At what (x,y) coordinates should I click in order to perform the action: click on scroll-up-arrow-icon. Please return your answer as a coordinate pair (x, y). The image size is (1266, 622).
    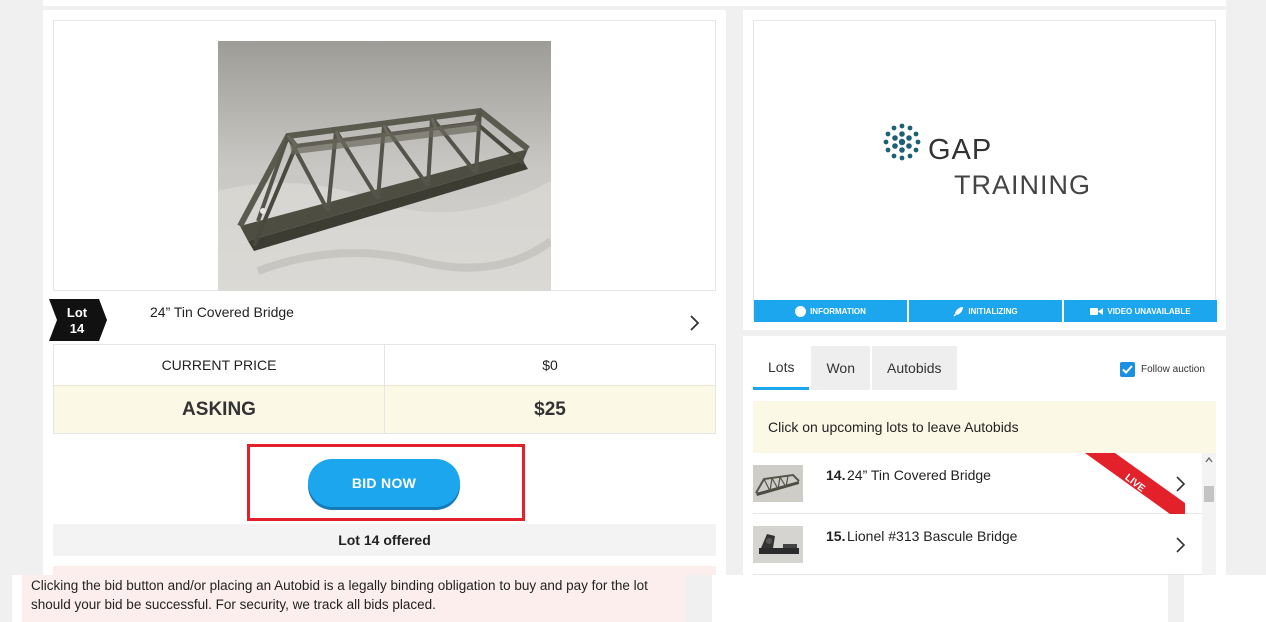
    Looking at the image, I should click on (1209, 460).